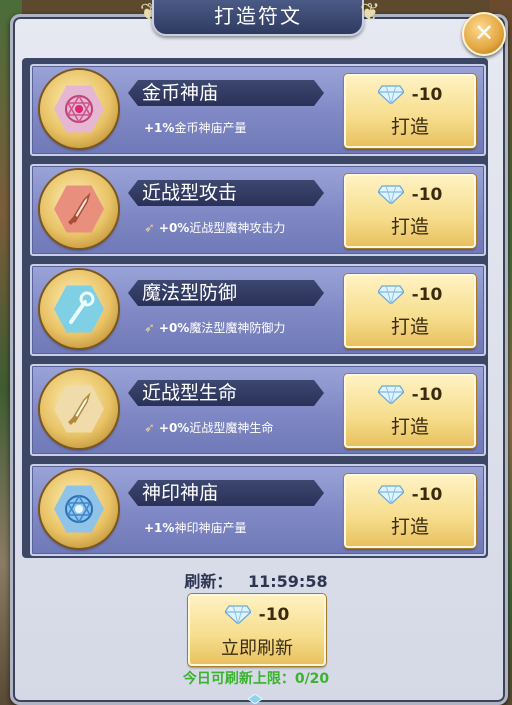  Describe the element at coordinates (257, 648) in the screenshot. I see `refresh-button-label: 立即刷新` at that location.